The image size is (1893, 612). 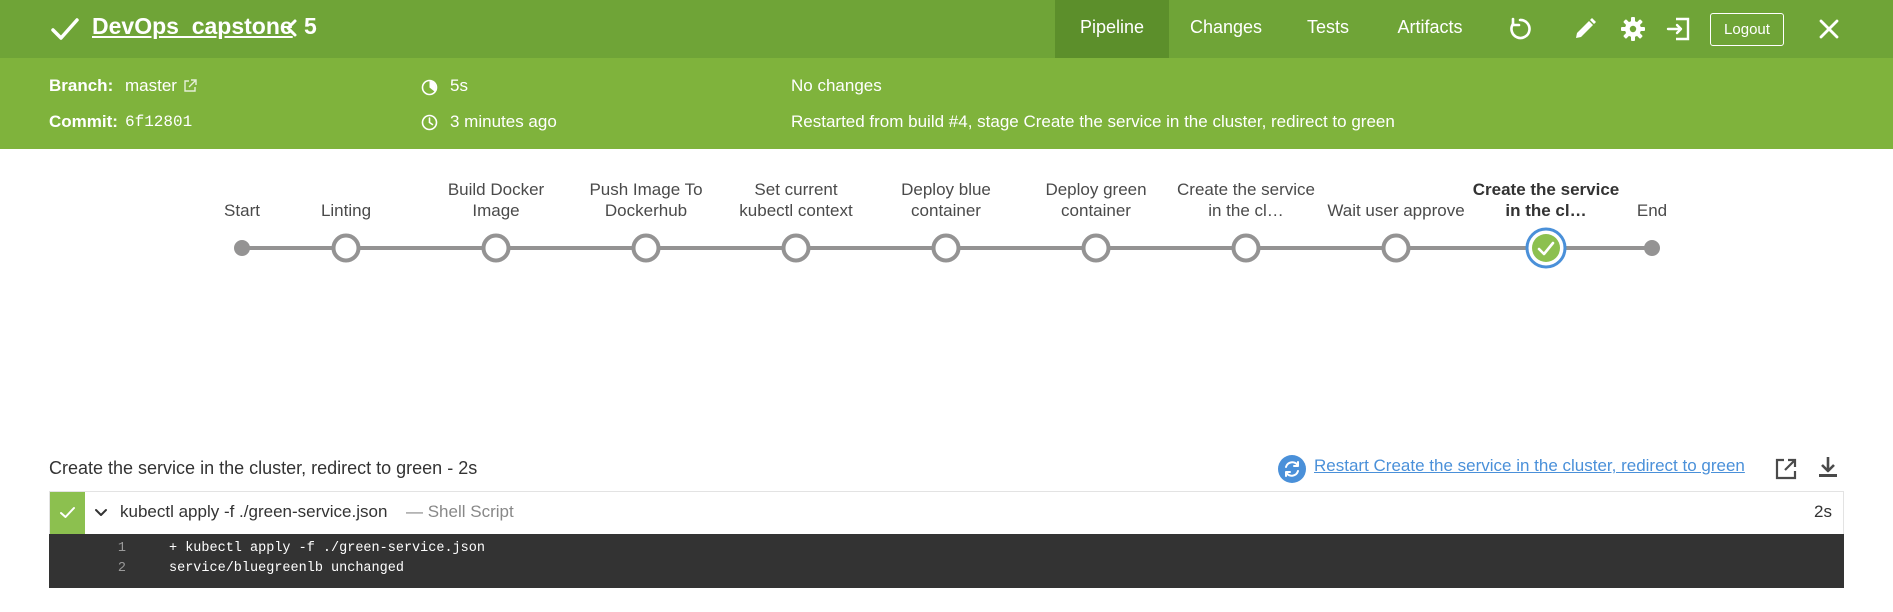 I want to click on run-number: 5, so click(x=310, y=26).